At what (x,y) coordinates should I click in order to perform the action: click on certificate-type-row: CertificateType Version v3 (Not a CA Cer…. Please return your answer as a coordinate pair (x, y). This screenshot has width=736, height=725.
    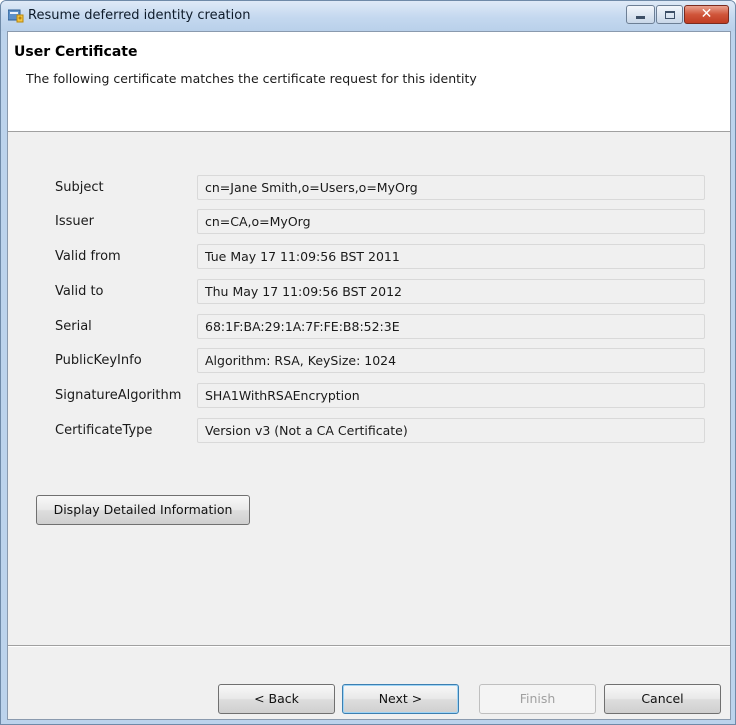
    Looking at the image, I should click on (369, 430).